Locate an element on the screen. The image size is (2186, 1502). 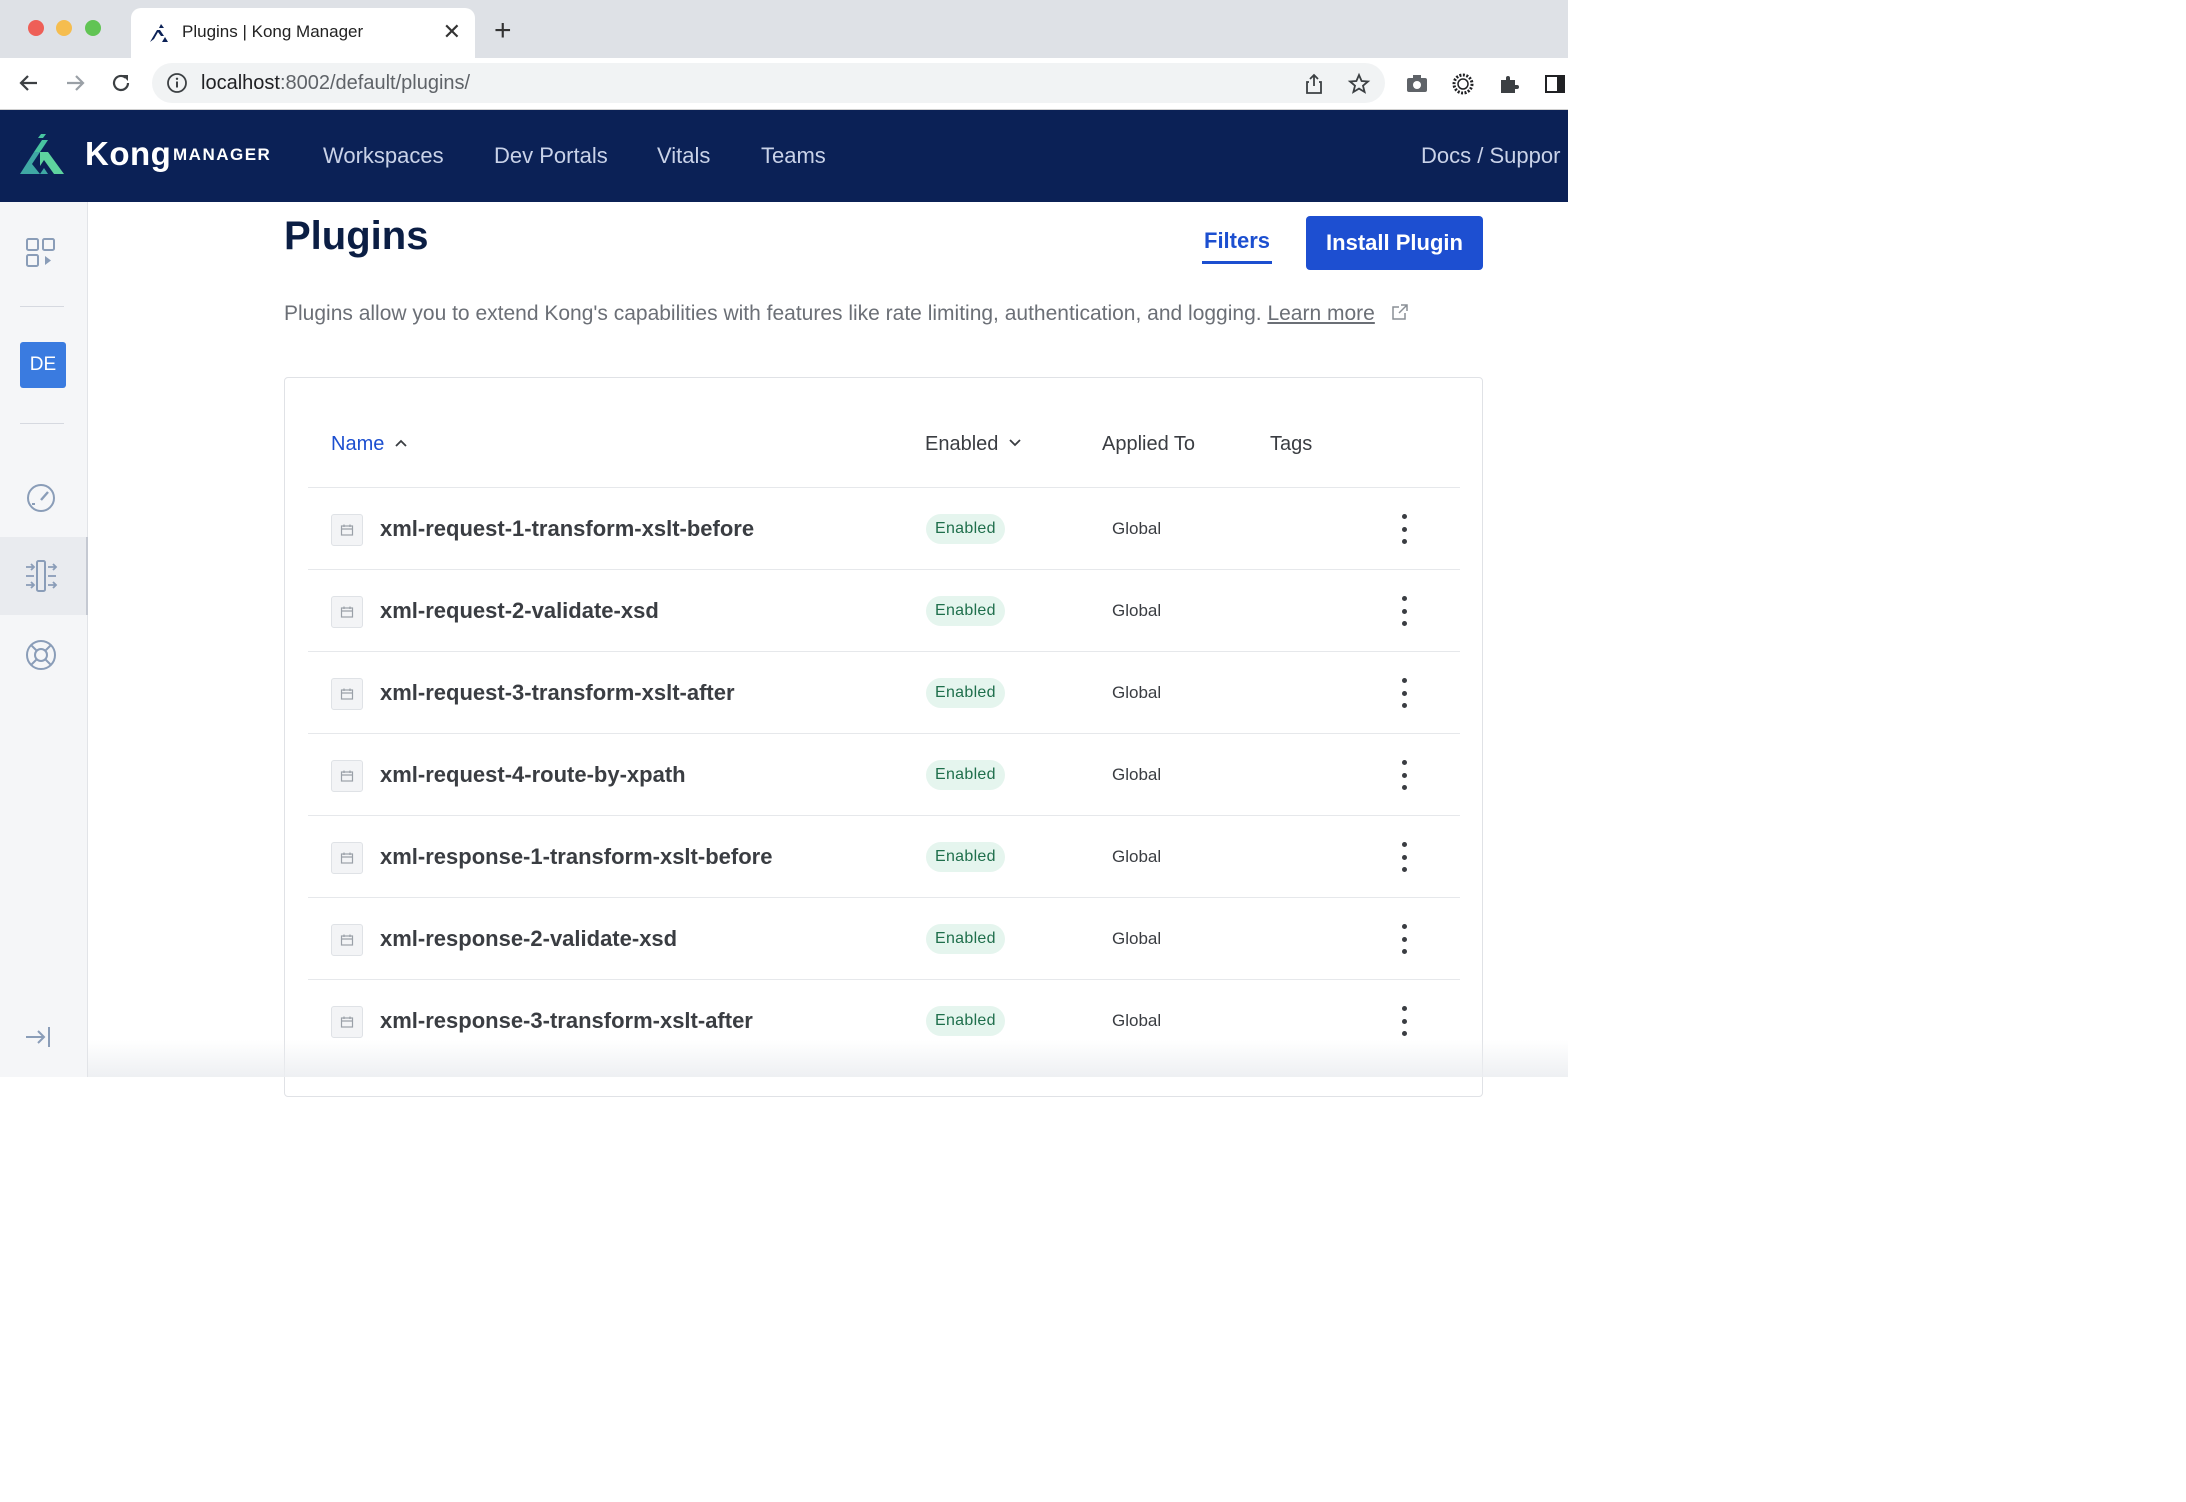
expand-sidebar-icon is located at coordinates (41, 1037).